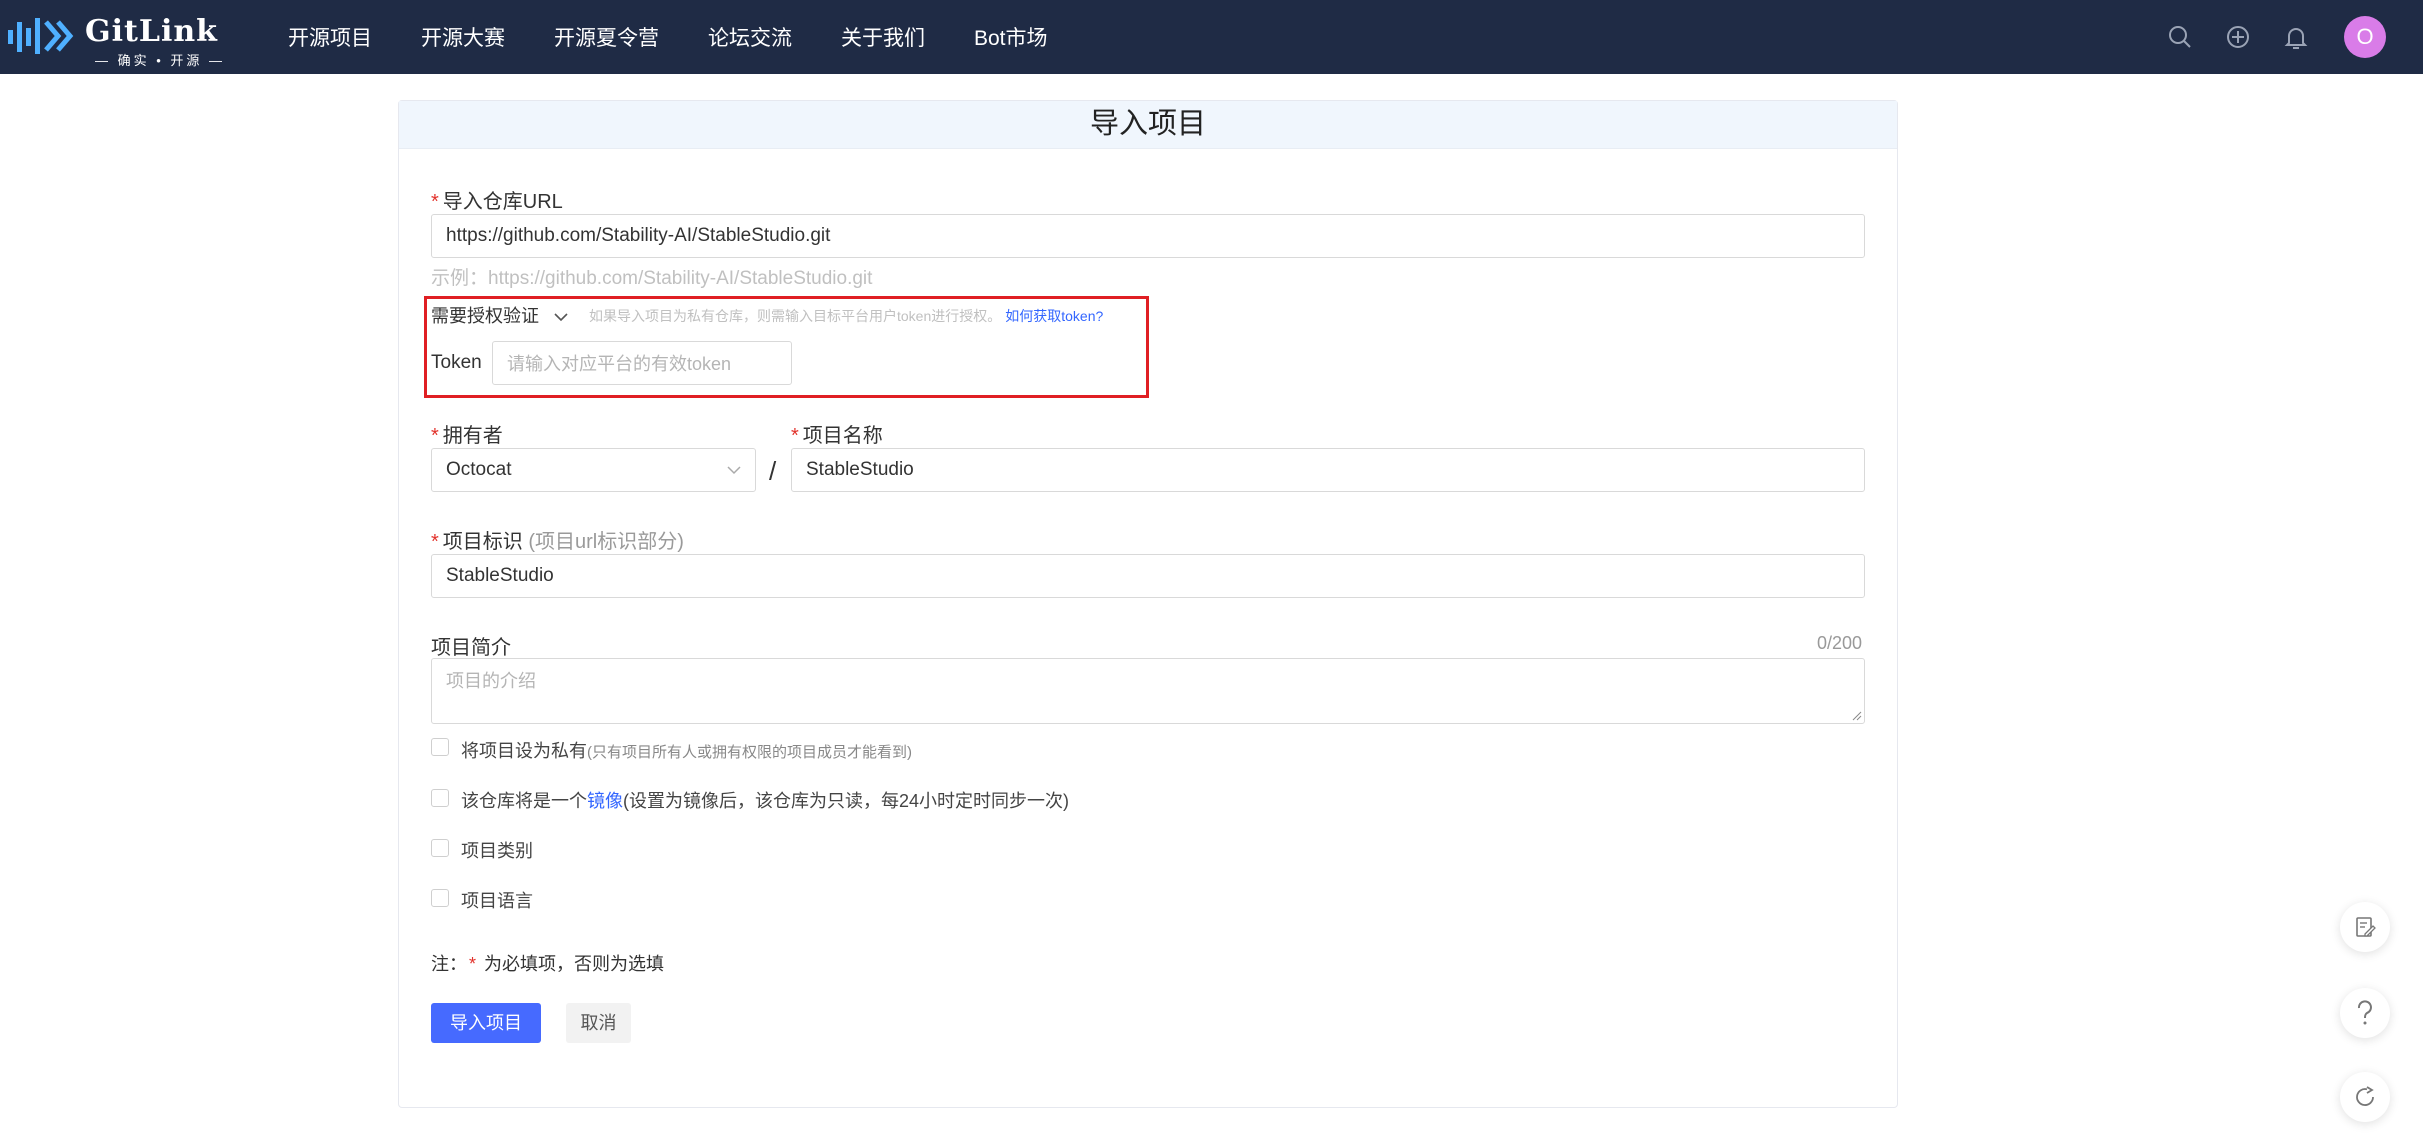 The width and height of the screenshot is (2423, 1133). Describe the element at coordinates (1857, 716) in the screenshot. I see `resize-handle-icon` at that location.